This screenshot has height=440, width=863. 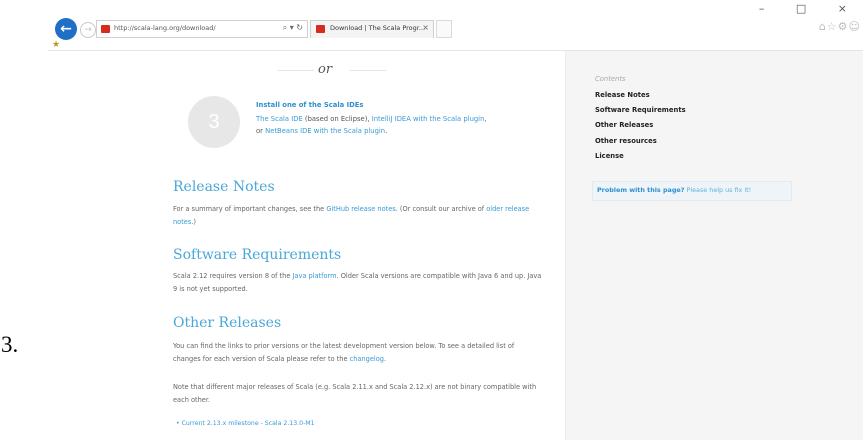 I want to click on forward-arrow-icon: →, so click(x=88, y=30).